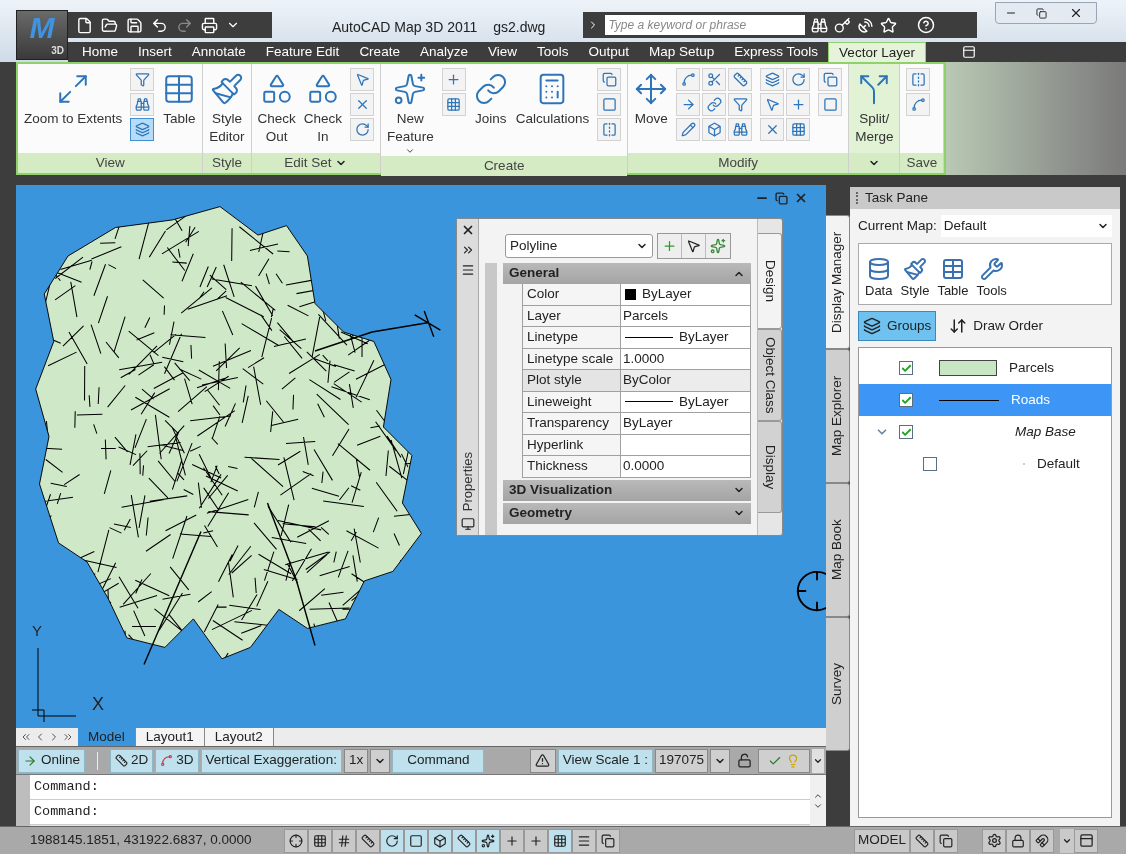 Image resolution: width=1126 pixels, height=854 pixels. I want to click on save-icon, so click(134, 25).